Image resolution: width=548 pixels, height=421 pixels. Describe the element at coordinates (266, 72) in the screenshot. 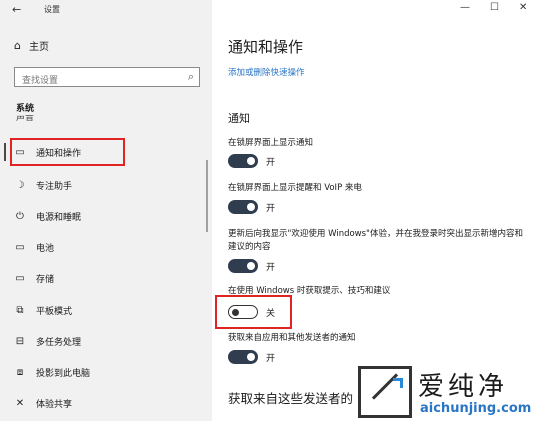

I see `quick-actions-link: 添加或删除快速操作` at that location.